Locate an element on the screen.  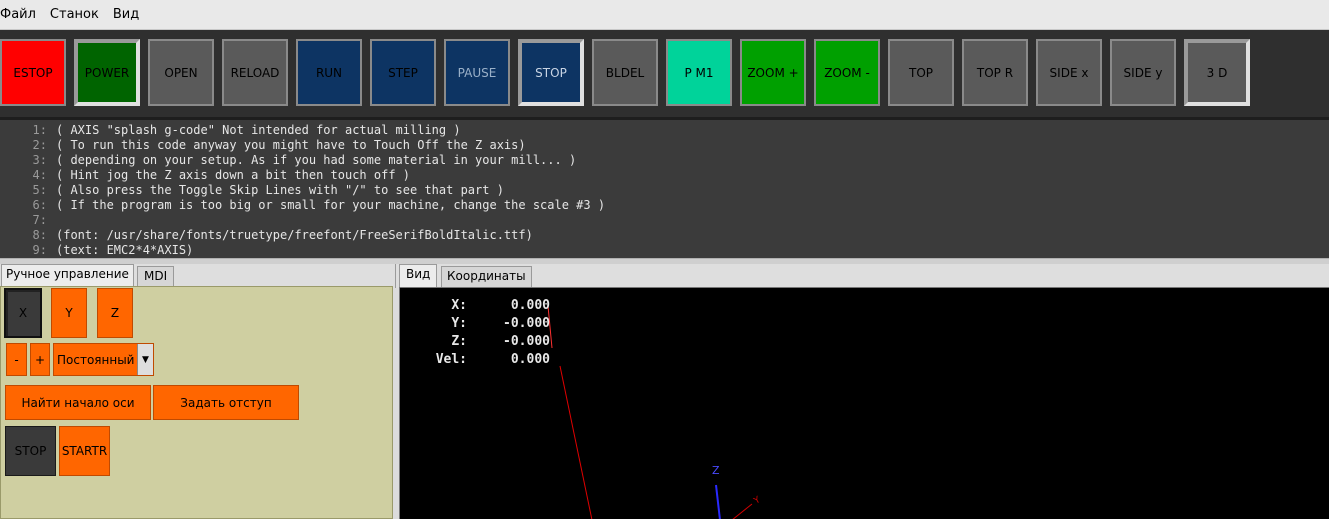
pm1-button: P M1 is located at coordinates (699, 72).